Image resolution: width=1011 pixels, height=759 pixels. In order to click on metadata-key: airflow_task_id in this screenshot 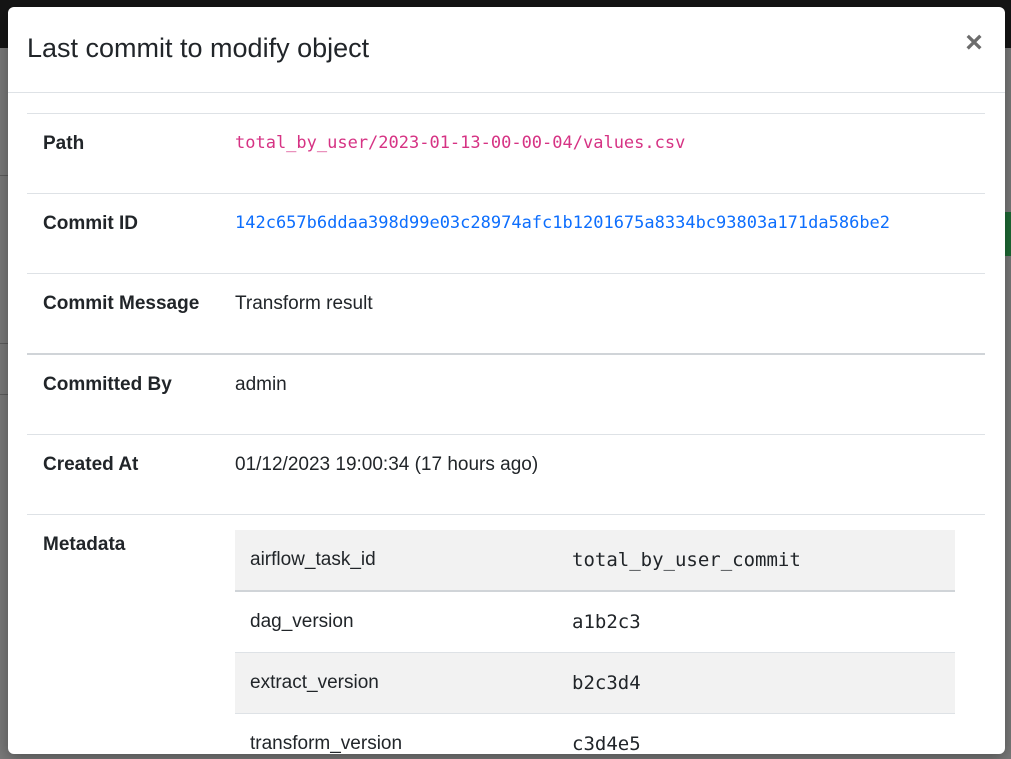, I will do `click(396, 560)`.